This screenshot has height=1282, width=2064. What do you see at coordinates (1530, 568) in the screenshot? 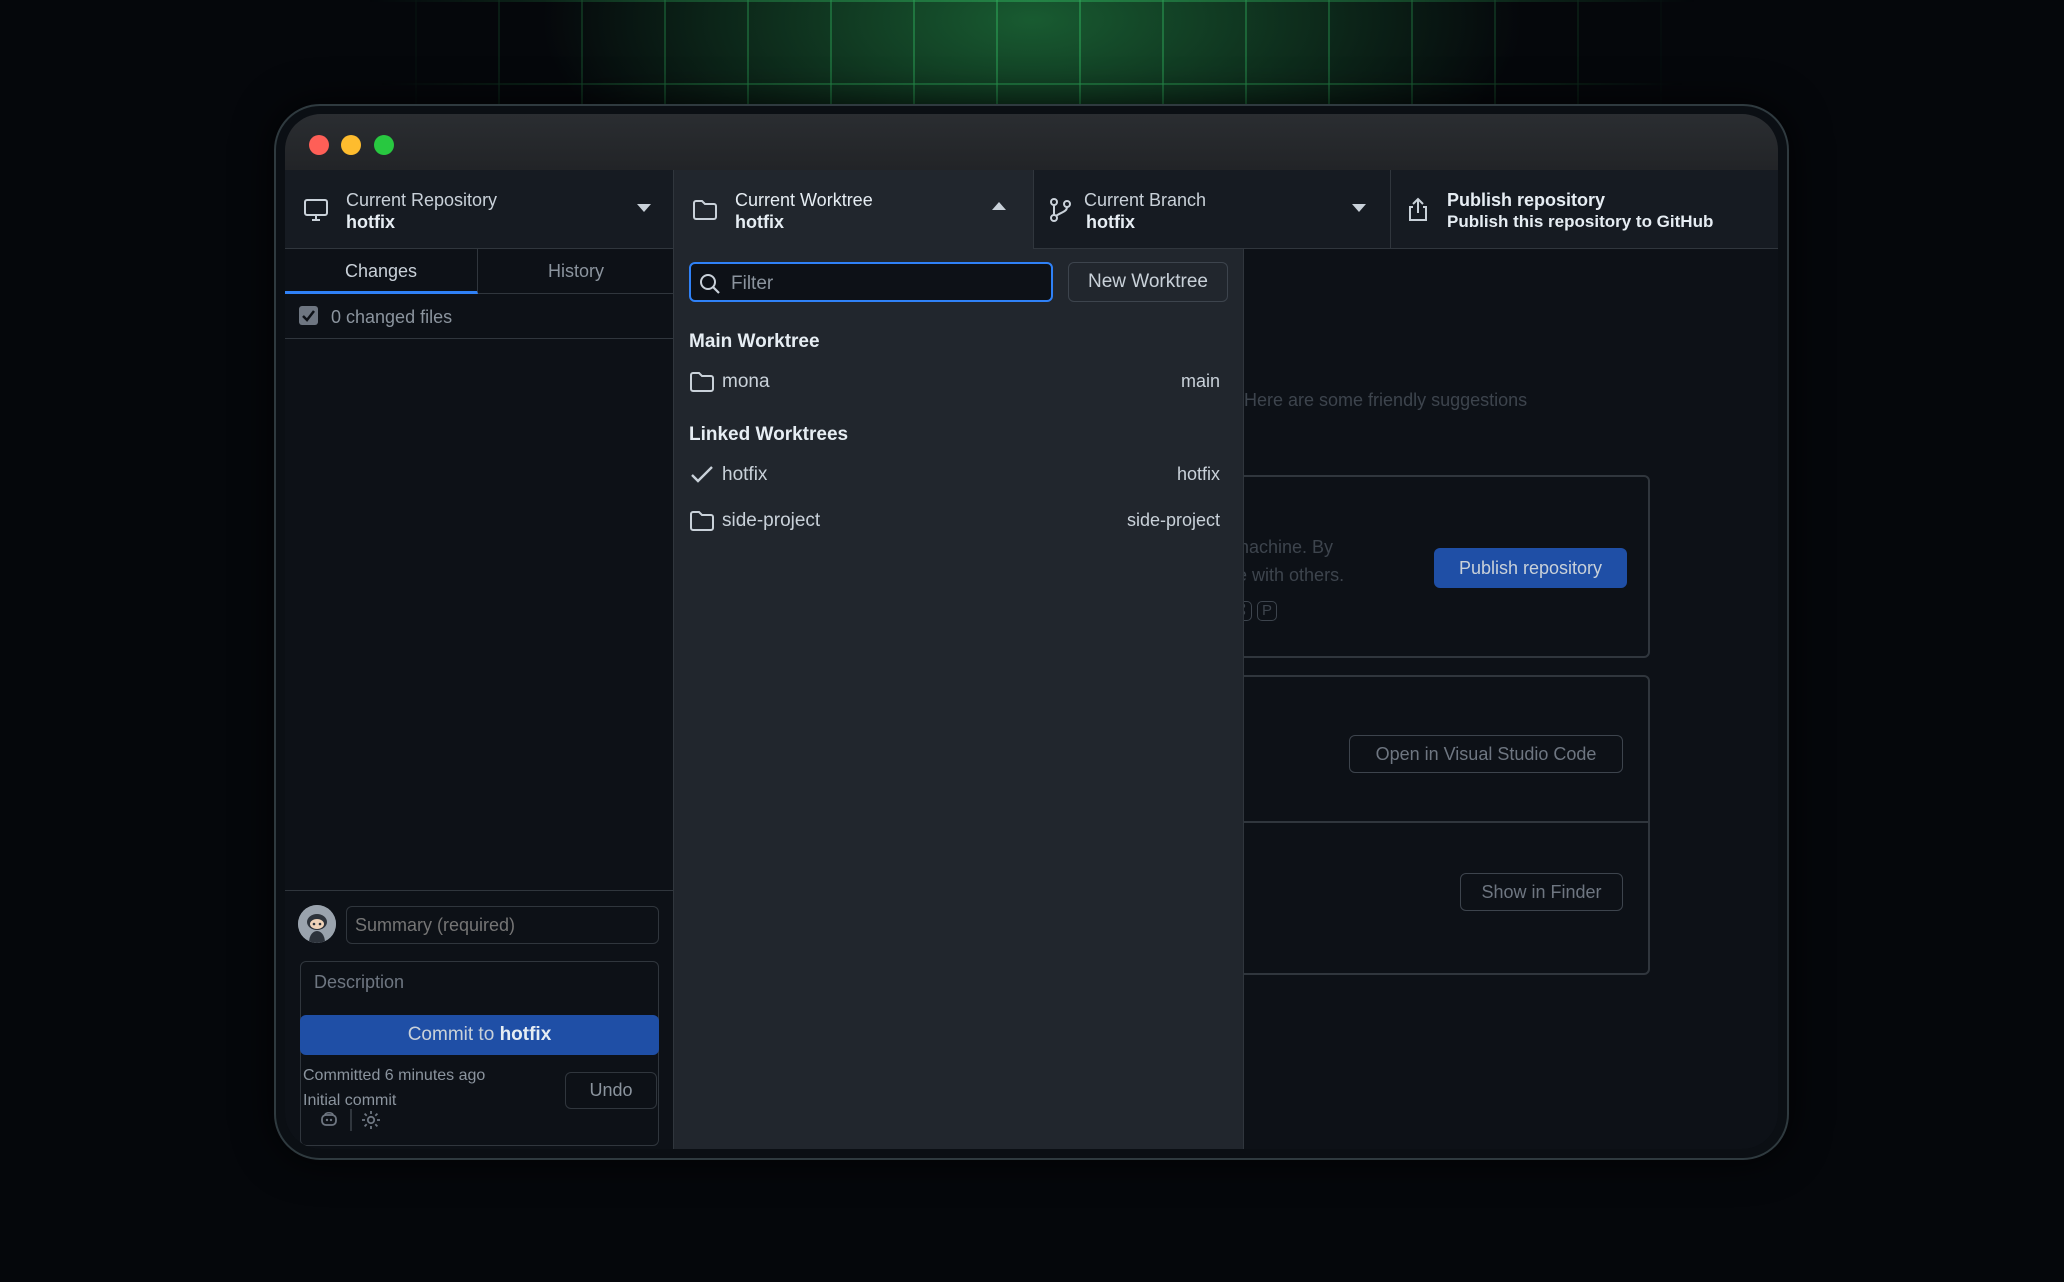
I see `publish-repository-button: Publish repository` at bounding box center [1530, 568].